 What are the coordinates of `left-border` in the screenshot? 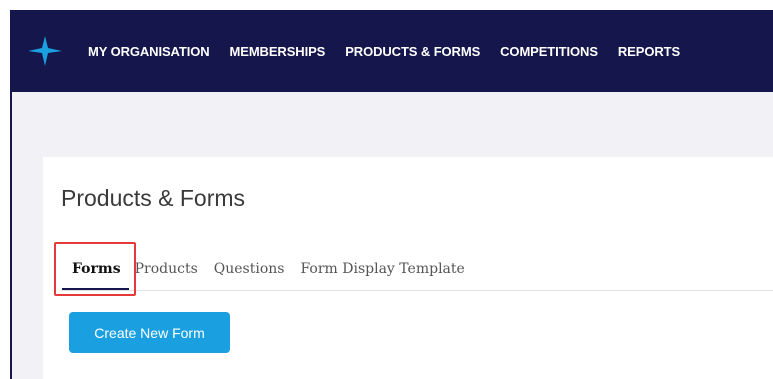 It's located at (11, 235).